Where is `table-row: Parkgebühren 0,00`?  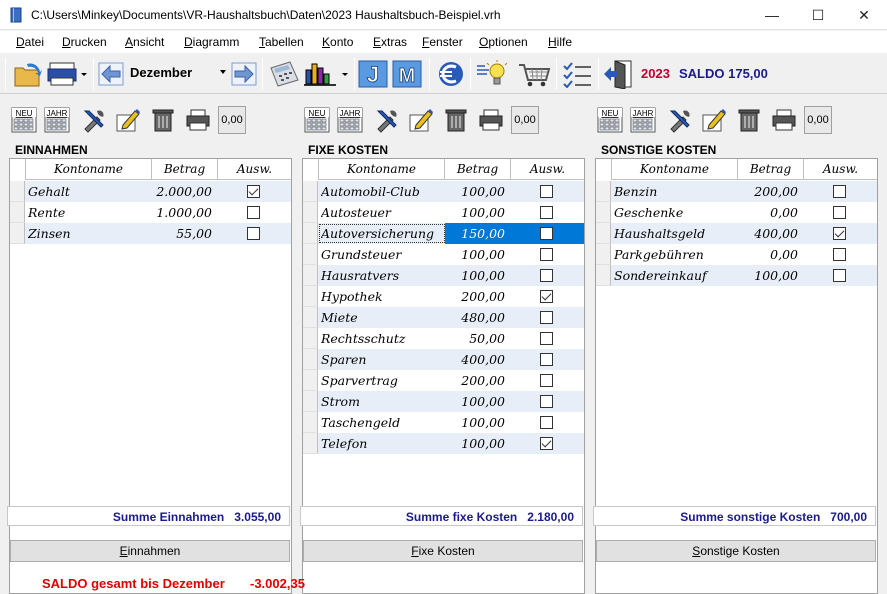
table-row: Parkgebühren 0,00 is located at coordinates (736, 254).